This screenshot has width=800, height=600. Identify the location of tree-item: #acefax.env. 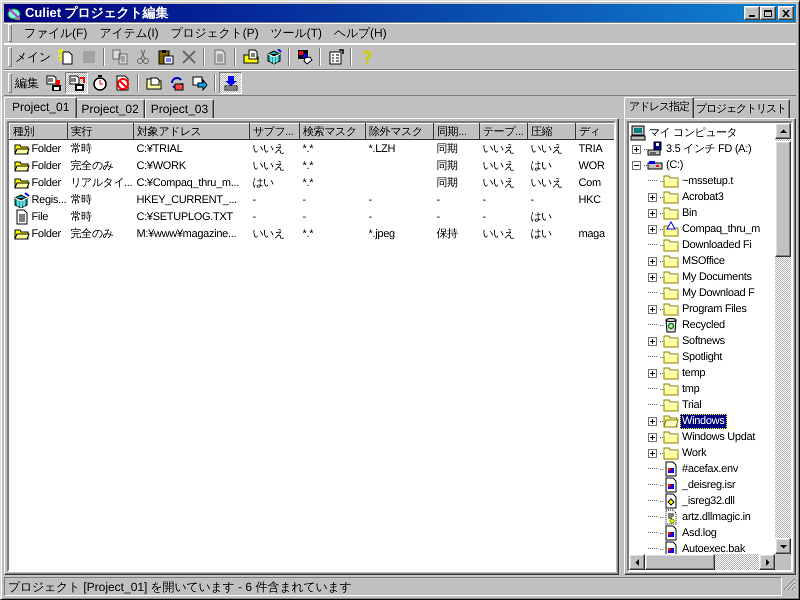
(710, 469).